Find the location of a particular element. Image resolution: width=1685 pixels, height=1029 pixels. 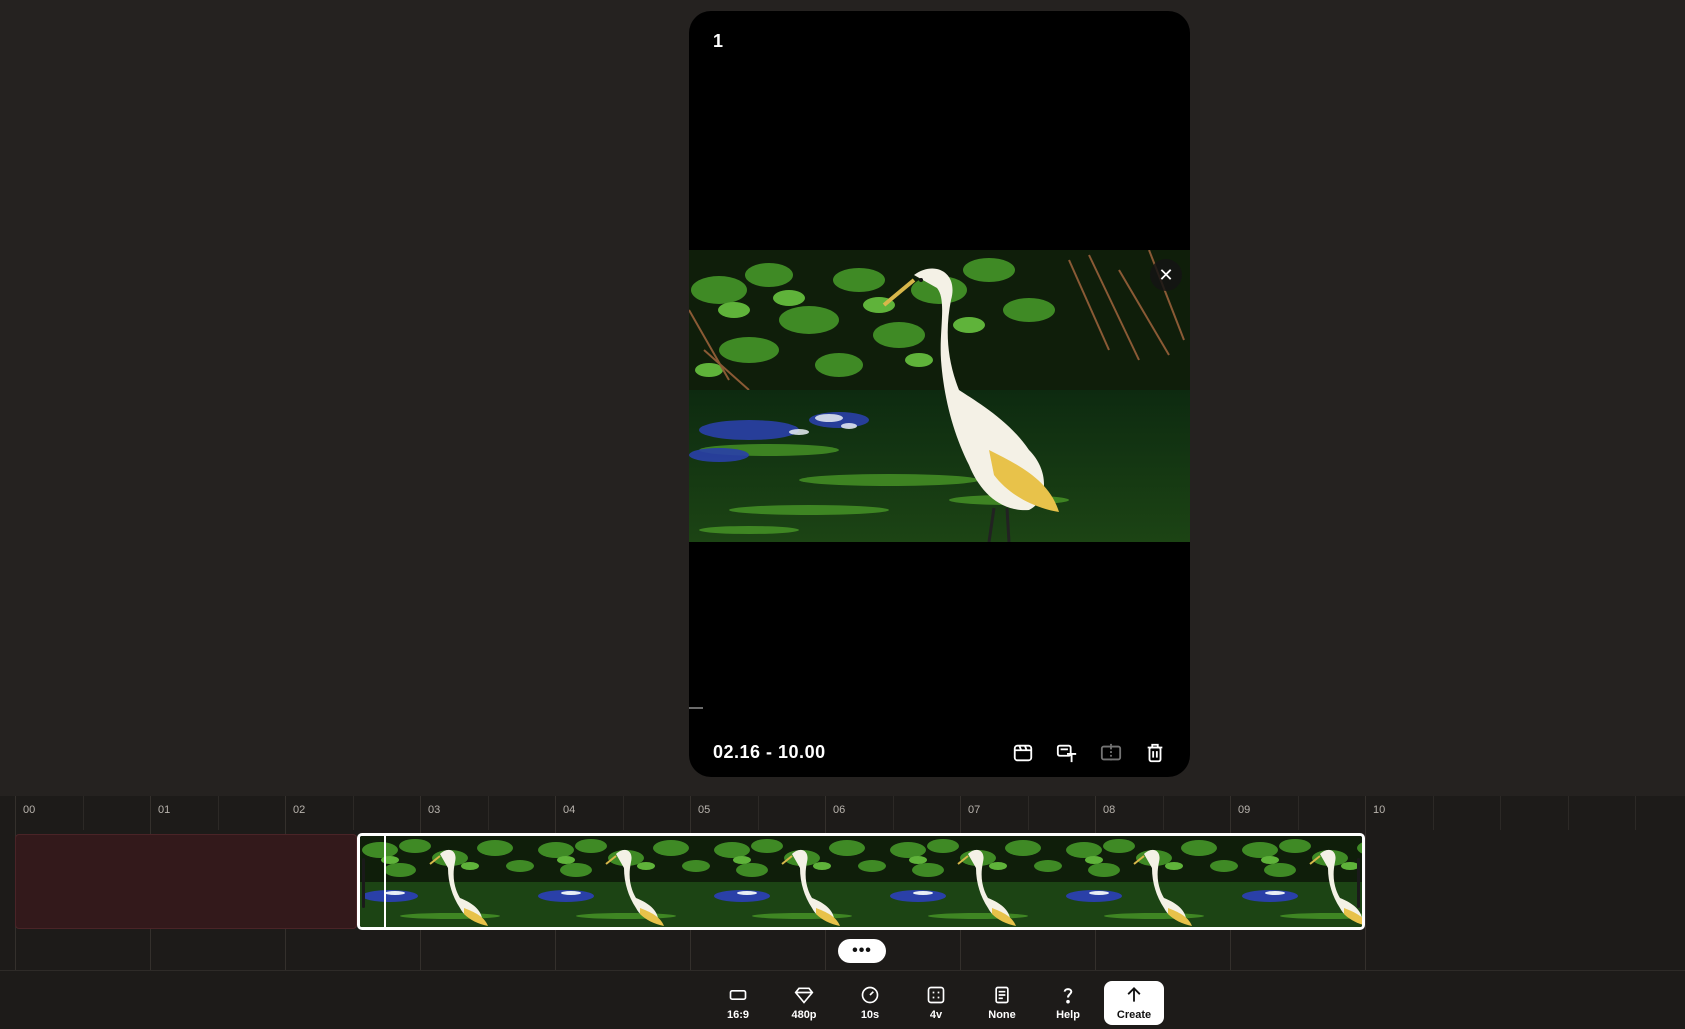

aspect-ratio-button: 16:9 is located at coordinates (738, 1003).